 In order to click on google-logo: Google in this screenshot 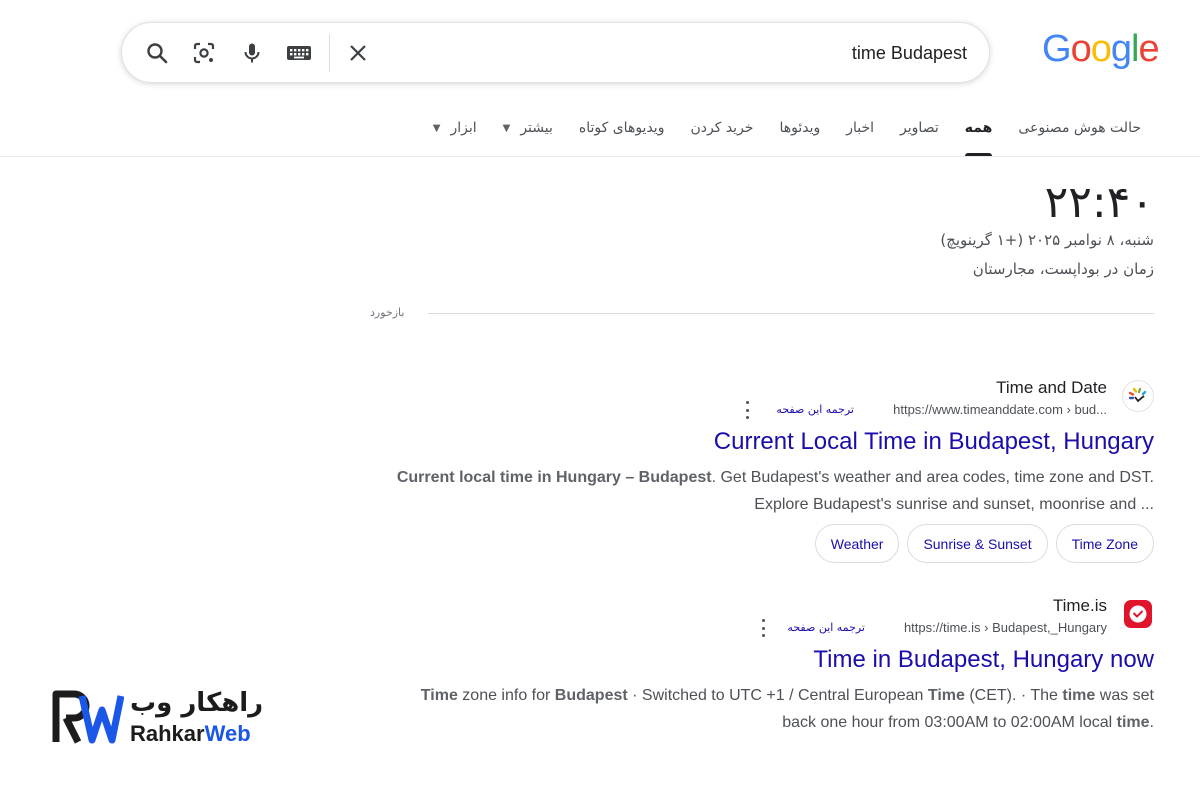, I will do `click(1101, 49)`.